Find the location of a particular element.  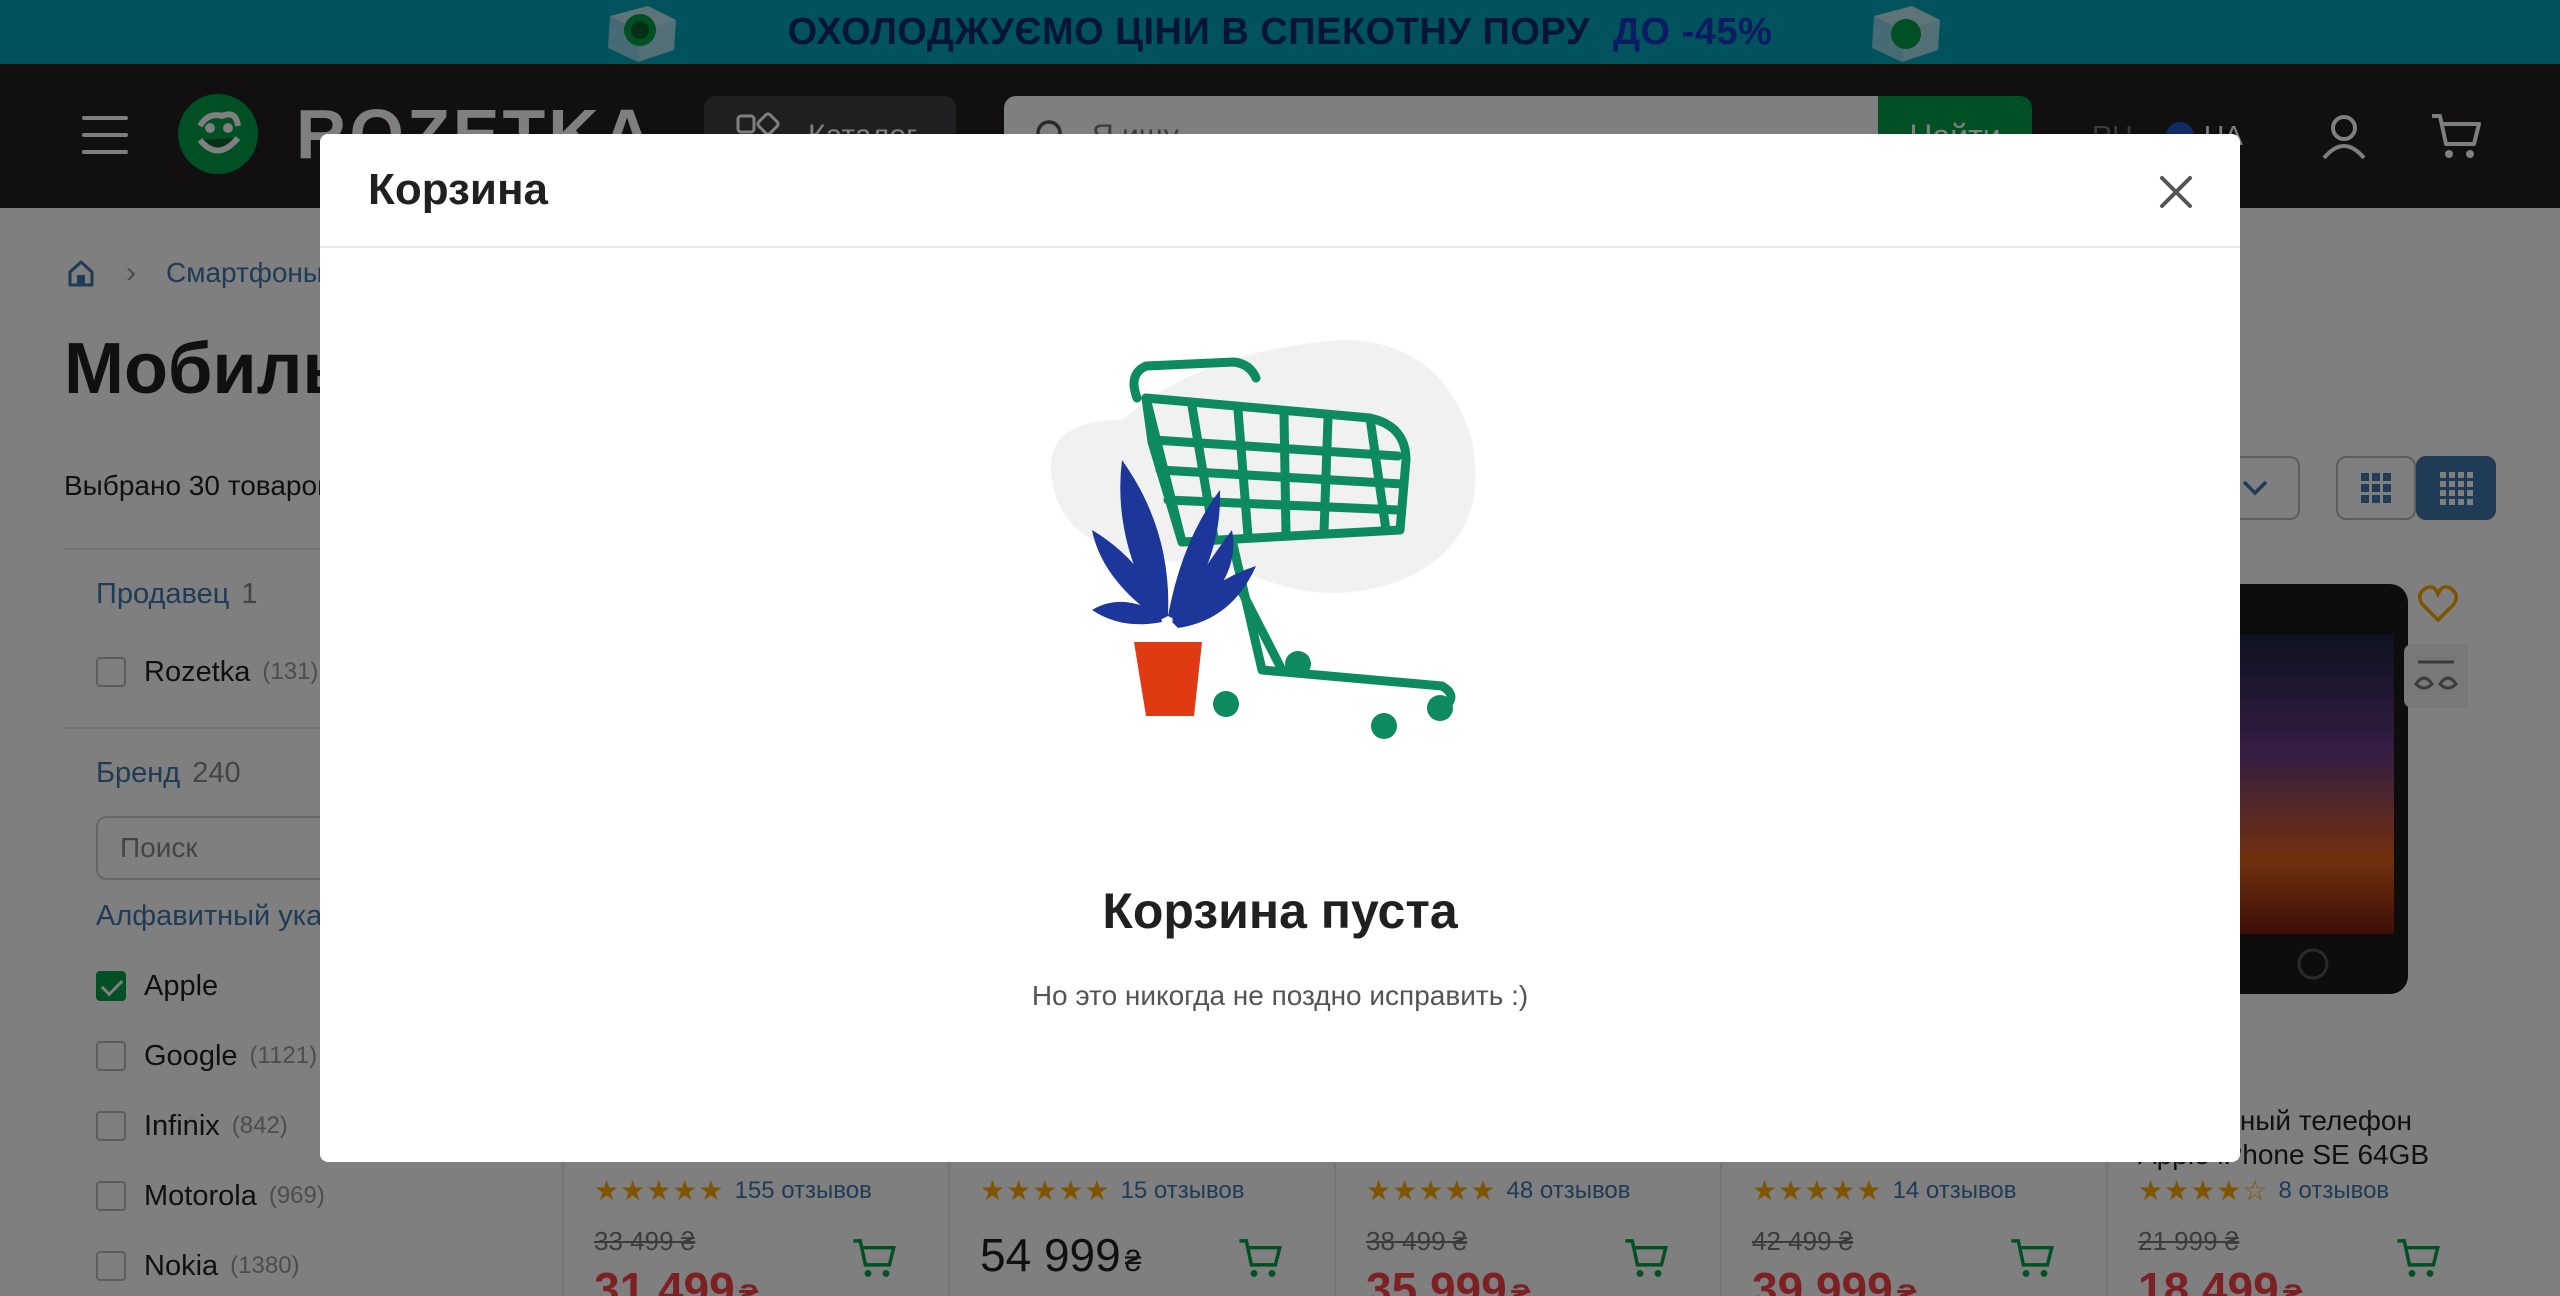

empty-cart-title: Корзина пуста is located at coordinates (1280, 911).